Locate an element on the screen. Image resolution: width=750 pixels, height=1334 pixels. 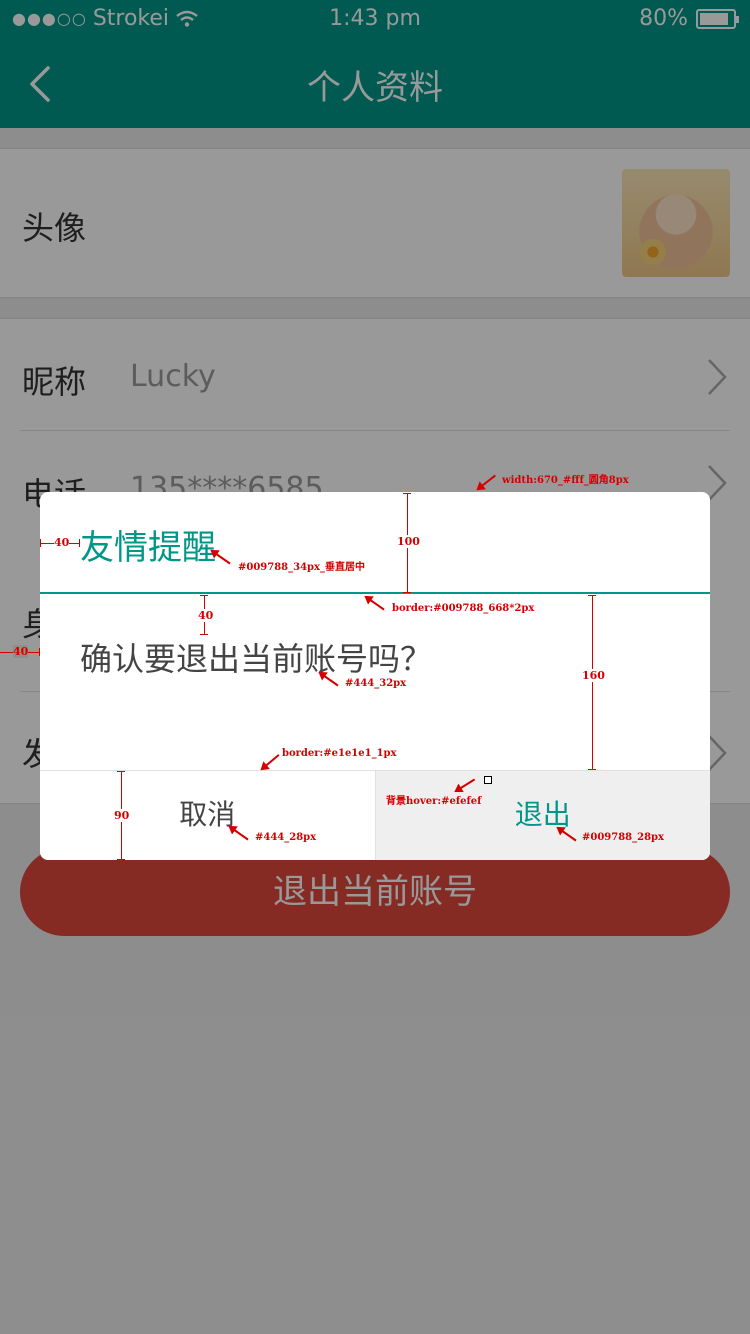
annotation-confirm: #009788_28px is located at coordinates (623, 837).